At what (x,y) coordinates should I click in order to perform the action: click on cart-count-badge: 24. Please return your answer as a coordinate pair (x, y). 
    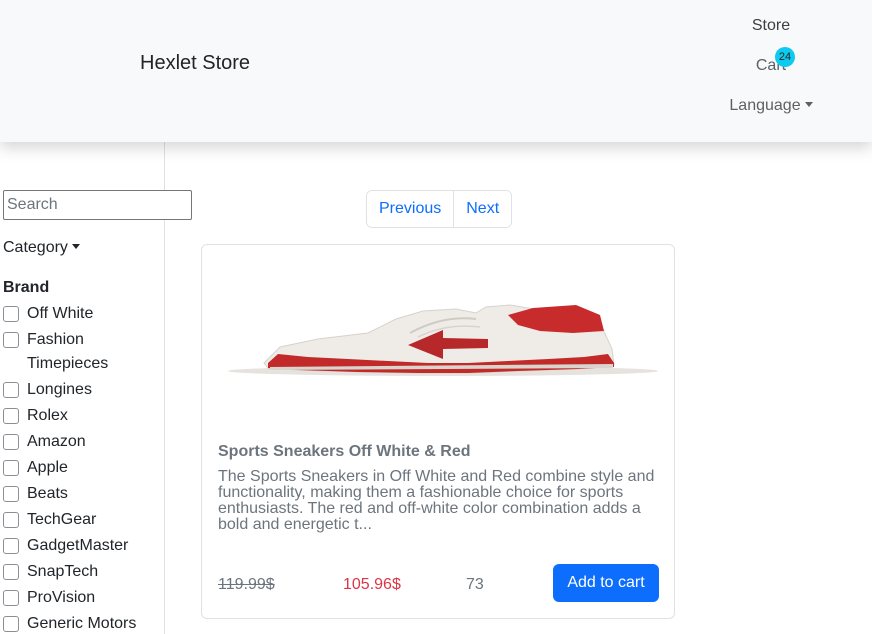
    Looking at the image, I should click on (785, 57).